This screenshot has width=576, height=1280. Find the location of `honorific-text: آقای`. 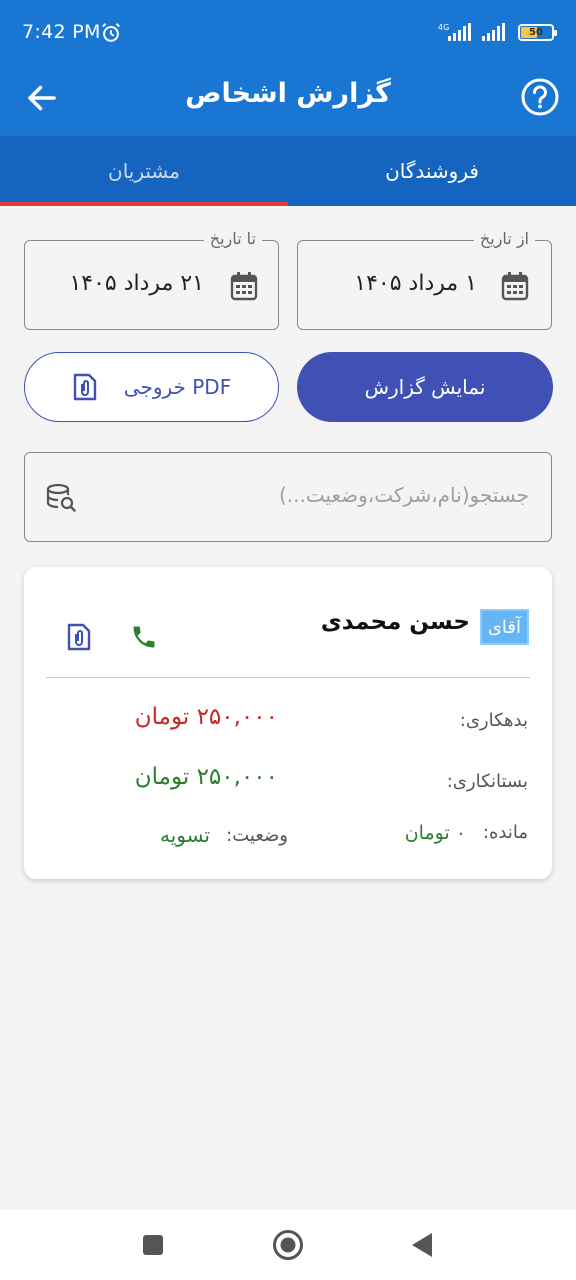

honorific-text: آقای is located at coordinates (504, 627).